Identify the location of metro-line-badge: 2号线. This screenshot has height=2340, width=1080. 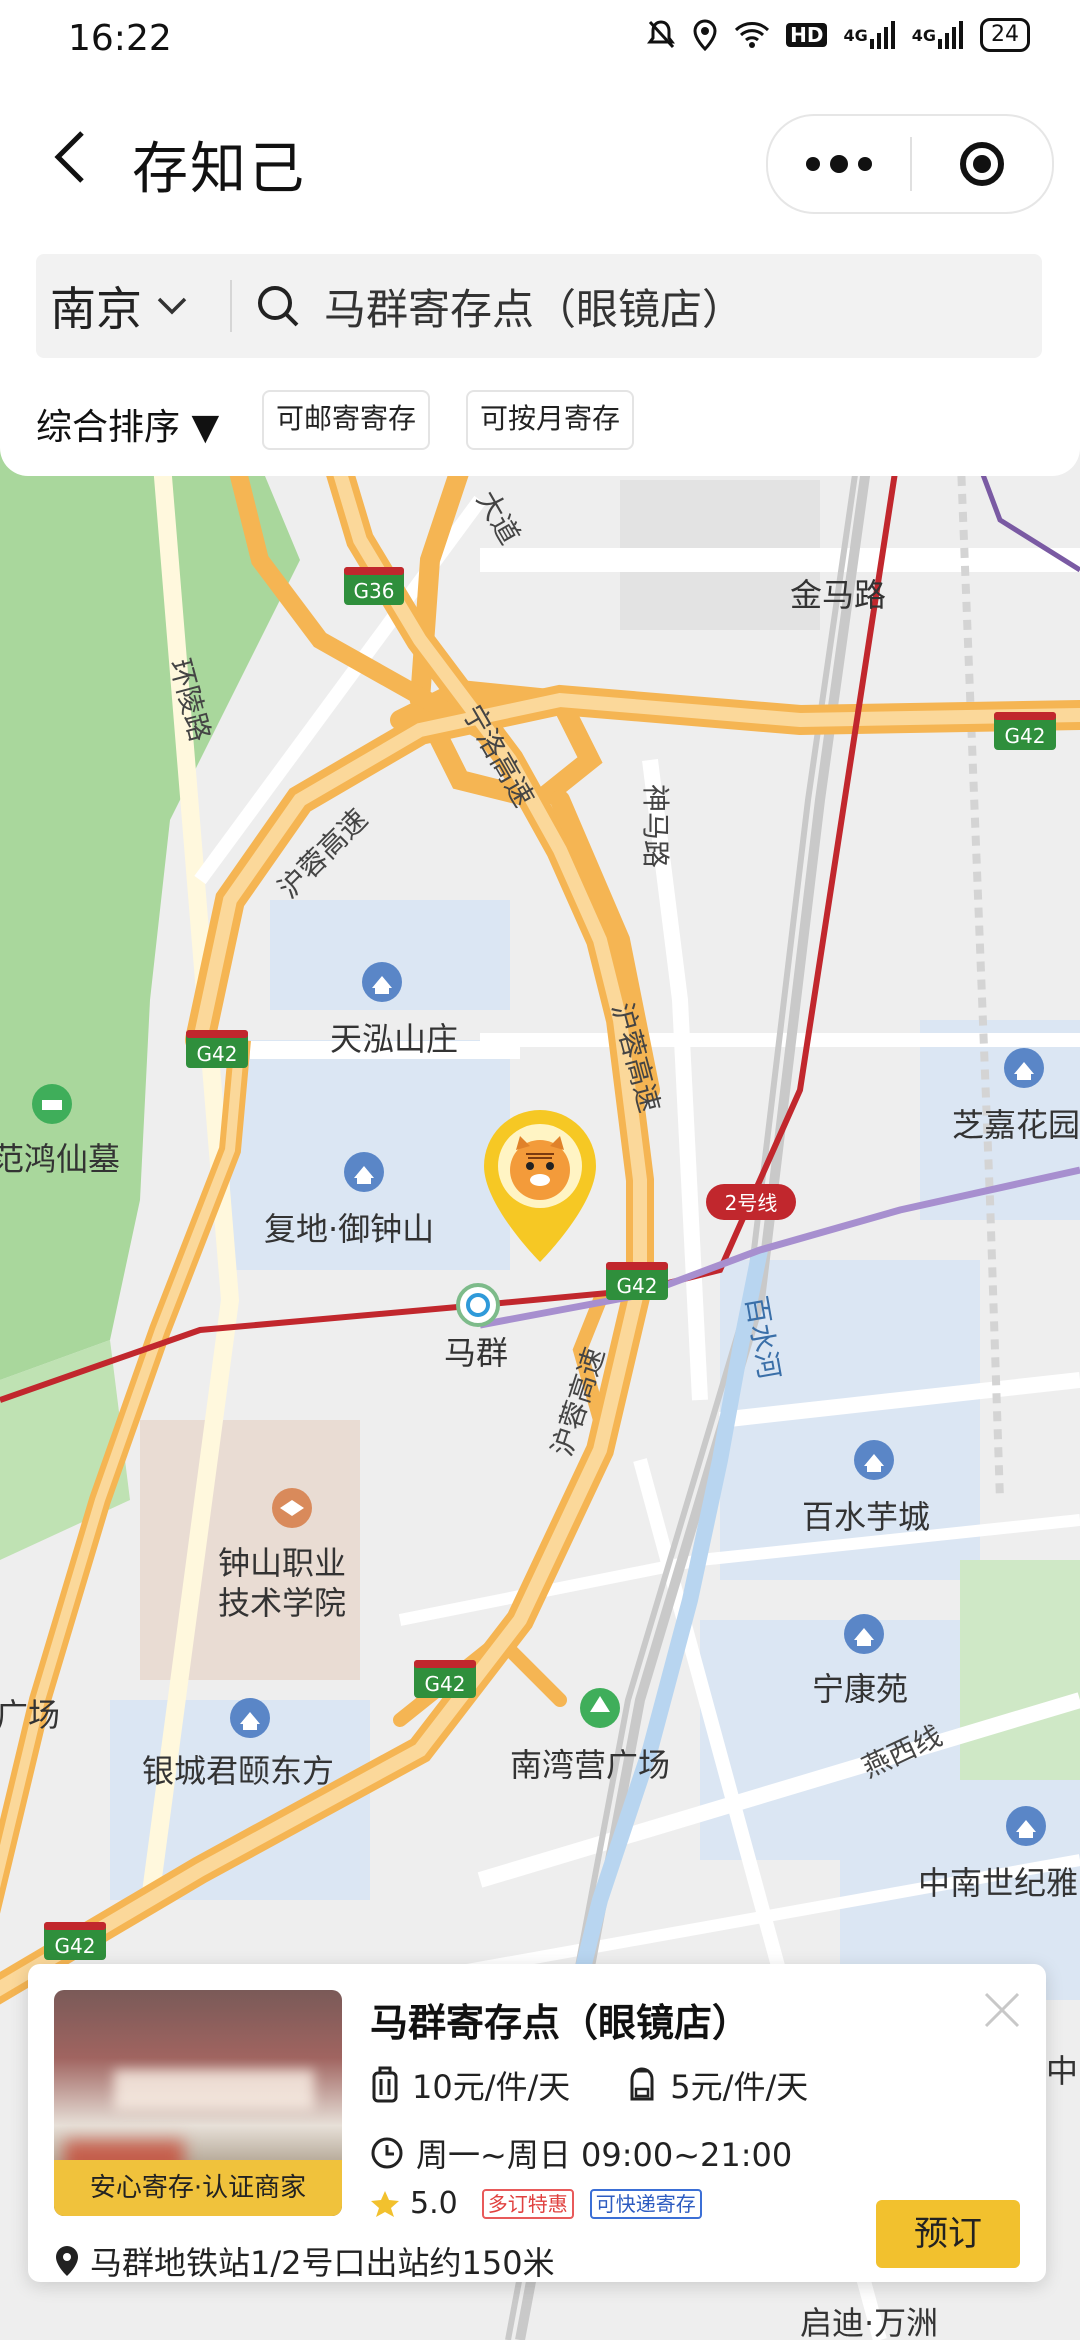
(751, 1202).